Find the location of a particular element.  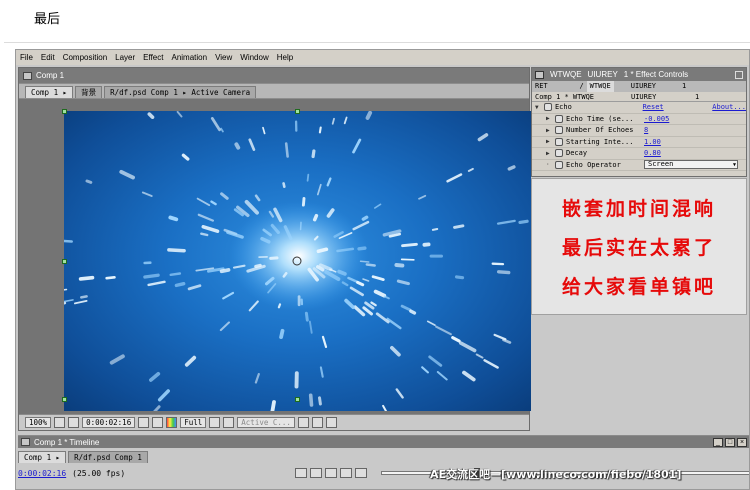

timeline-current-time: 0:00:02:16 is located at coordinates (42, 473).